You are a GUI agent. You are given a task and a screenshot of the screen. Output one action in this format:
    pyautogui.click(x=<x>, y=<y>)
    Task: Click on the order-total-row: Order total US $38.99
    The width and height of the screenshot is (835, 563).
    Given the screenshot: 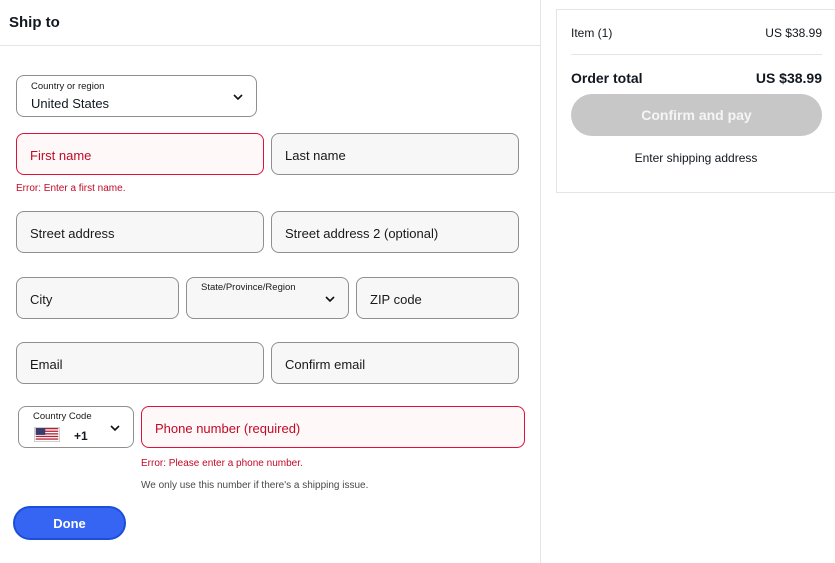 What is the action you would take?
    pyautogui.click(x=696, y=78)
    